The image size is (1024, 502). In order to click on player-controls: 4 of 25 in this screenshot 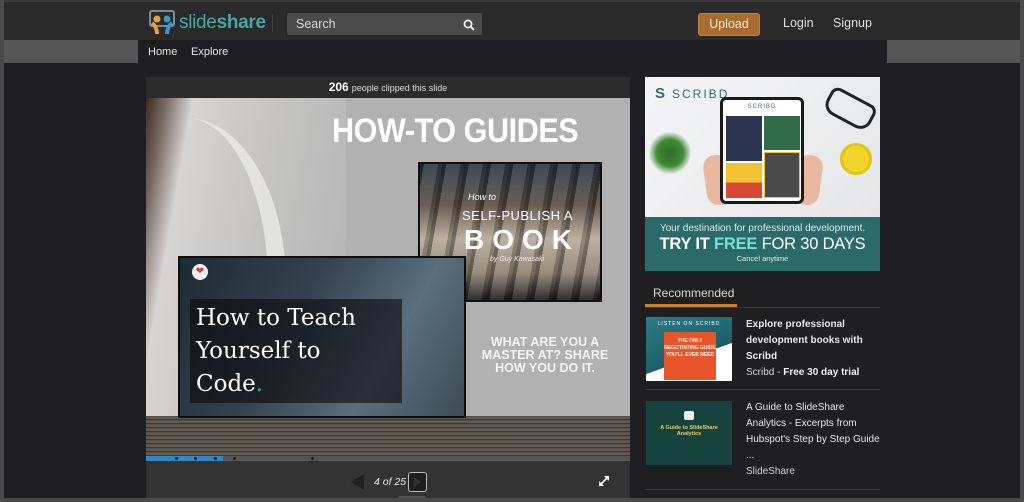, I will do `click(388, 479)`.